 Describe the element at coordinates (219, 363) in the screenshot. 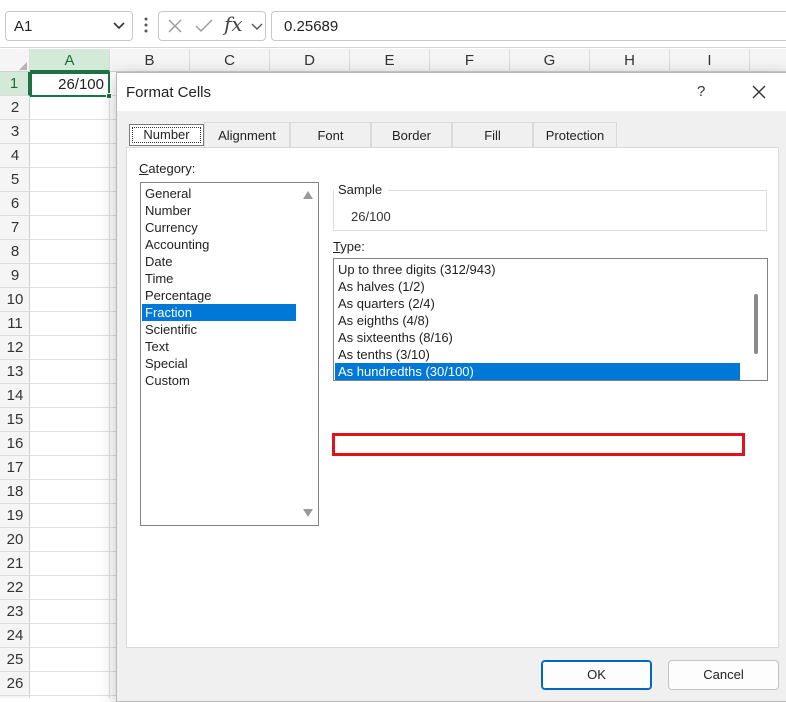

I see `category-item-special: Special` at that location.